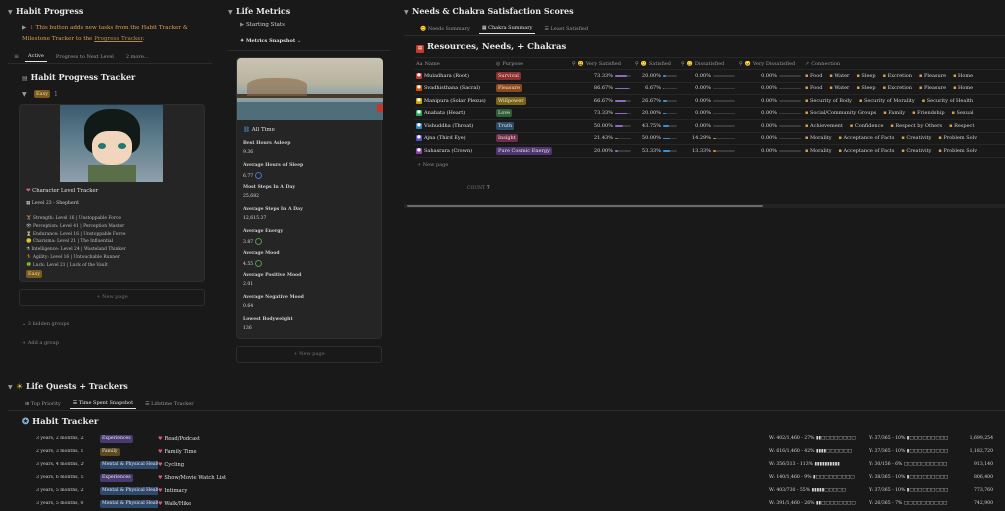 This screenshot has width=1005, height=511. Describe the element at coordinates (894, 113) in the screenshot. I see `connection-tag: ▪ Family` at that location.